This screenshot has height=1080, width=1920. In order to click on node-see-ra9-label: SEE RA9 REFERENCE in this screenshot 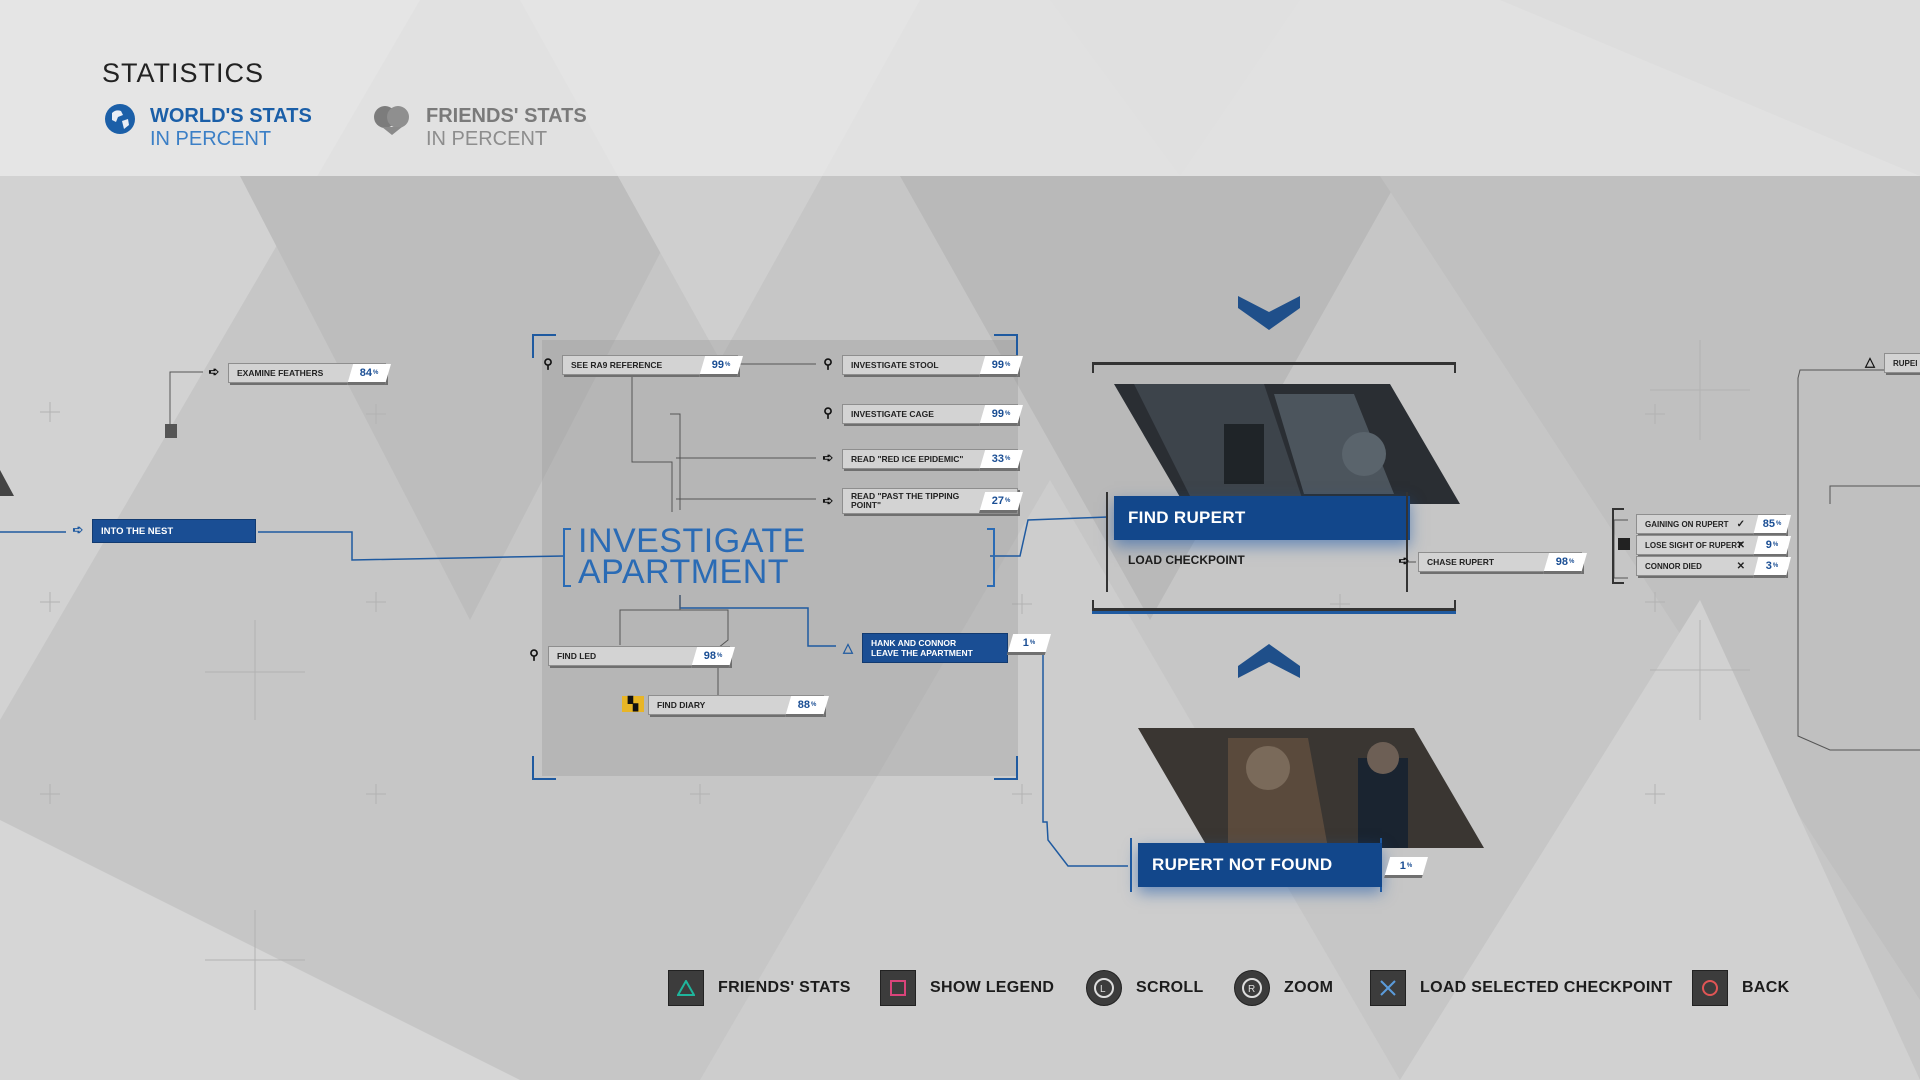, I will do `click(617, 365)`.